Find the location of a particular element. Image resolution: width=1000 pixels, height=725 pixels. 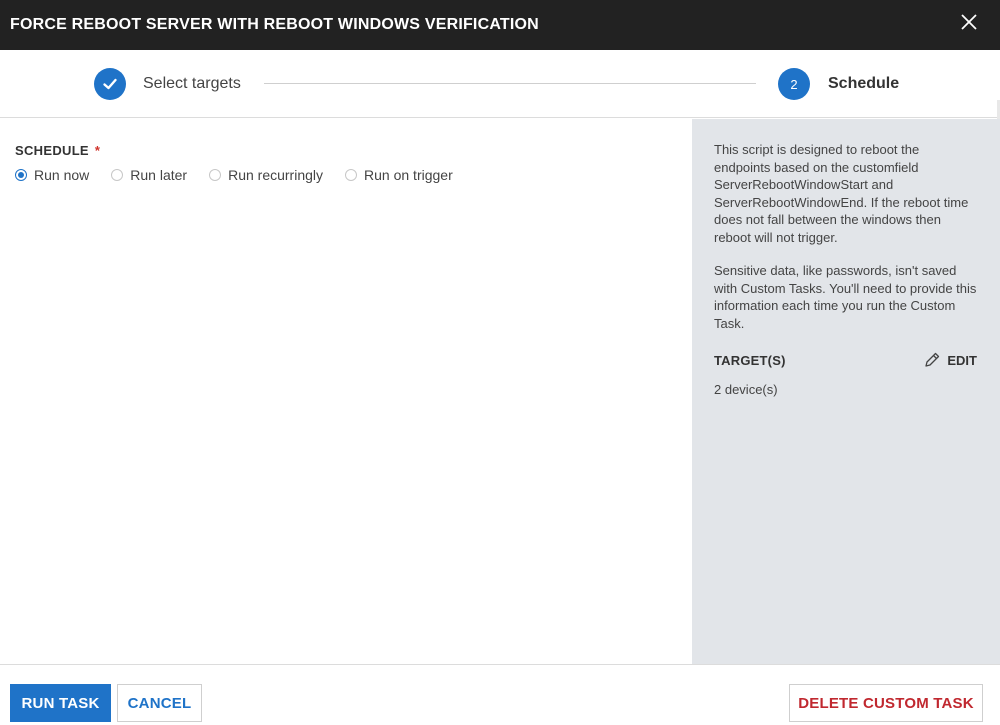

schedule-label: SCHEDULE is located at coordinates (52, 150).